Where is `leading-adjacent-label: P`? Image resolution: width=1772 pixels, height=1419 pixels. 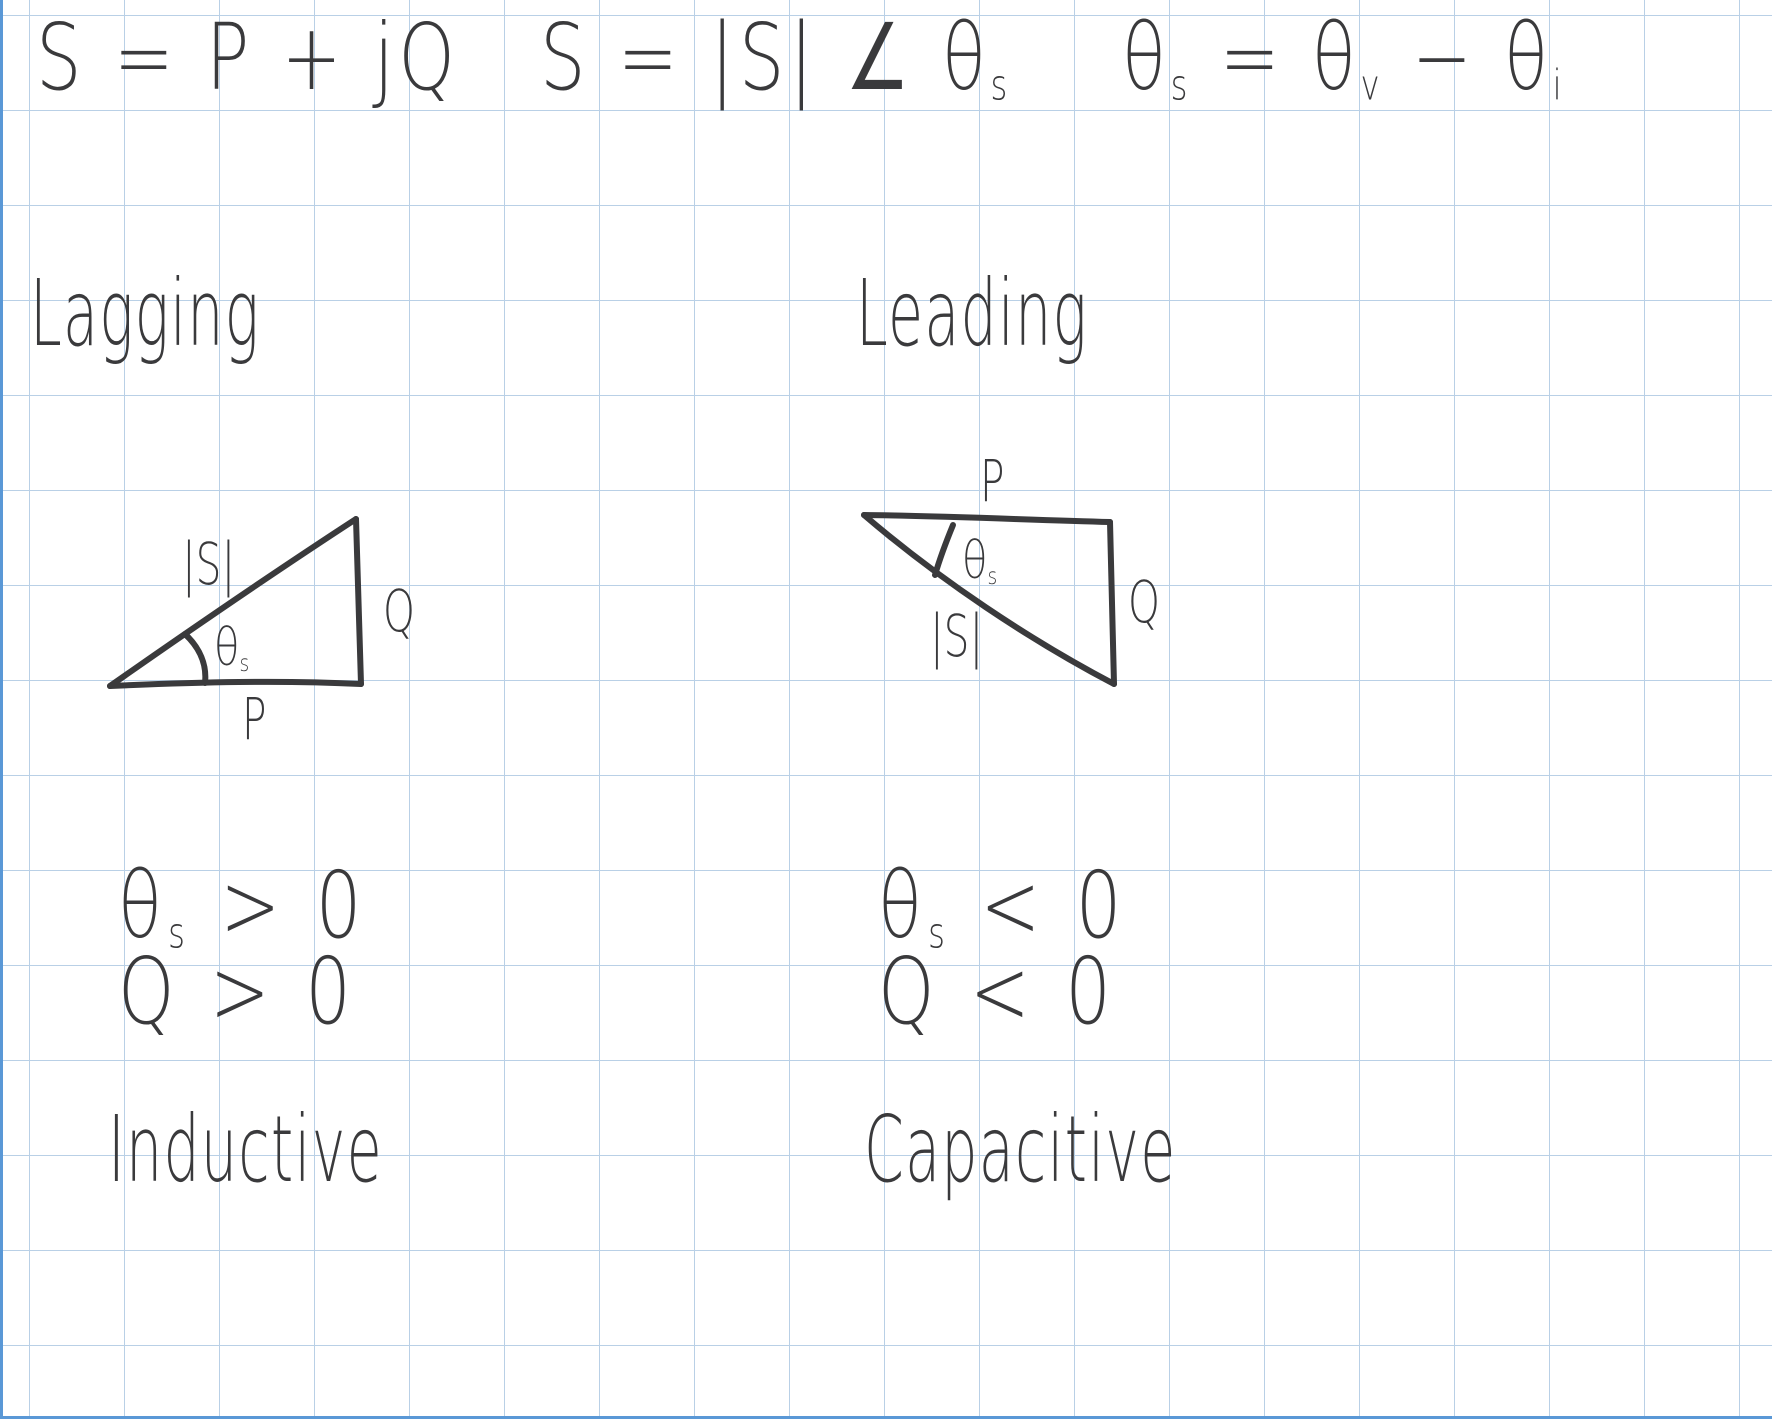
leading-adjacent-label: P is located at coordinates (992, 481).